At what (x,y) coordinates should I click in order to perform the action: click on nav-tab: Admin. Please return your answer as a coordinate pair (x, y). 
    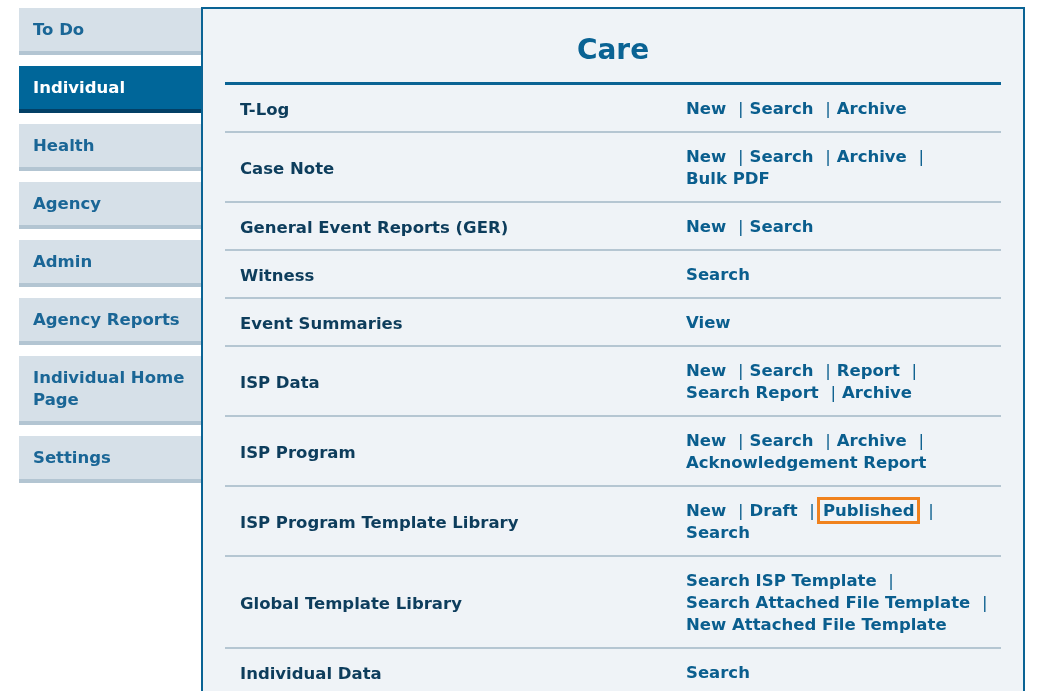
    Looking at the image, I should click on (110, 263).